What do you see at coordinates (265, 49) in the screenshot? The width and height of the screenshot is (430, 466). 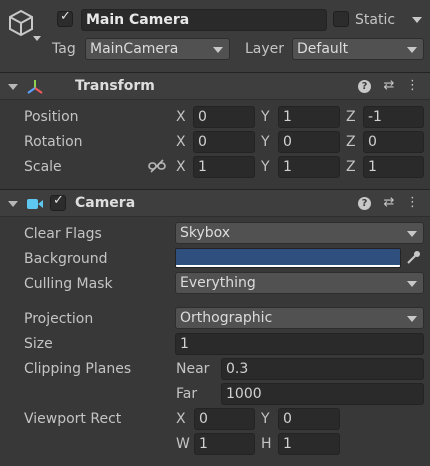 I see `layer-label: Layer` at bounding box center [265, 49].